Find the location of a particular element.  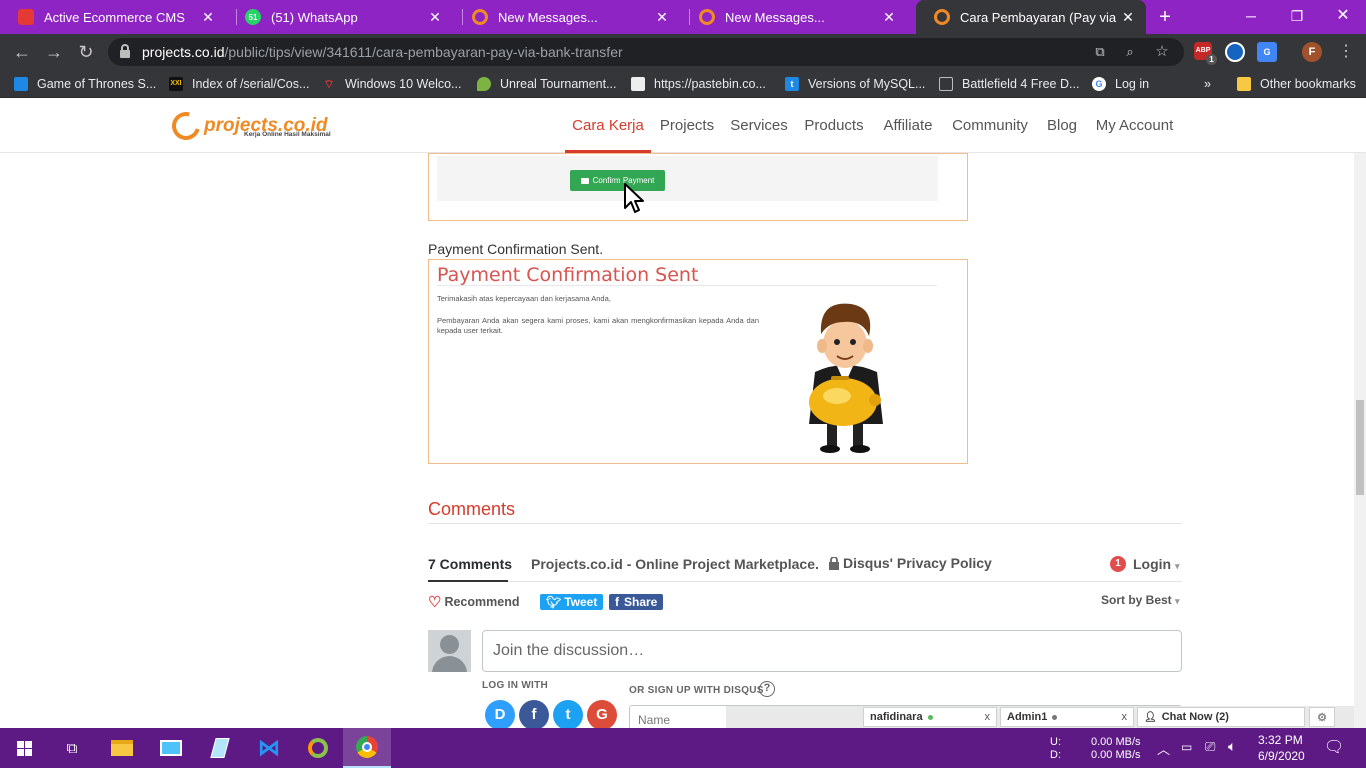

privacy-label: Disqus' Privacy Policy is located at coordinates (917, 563).